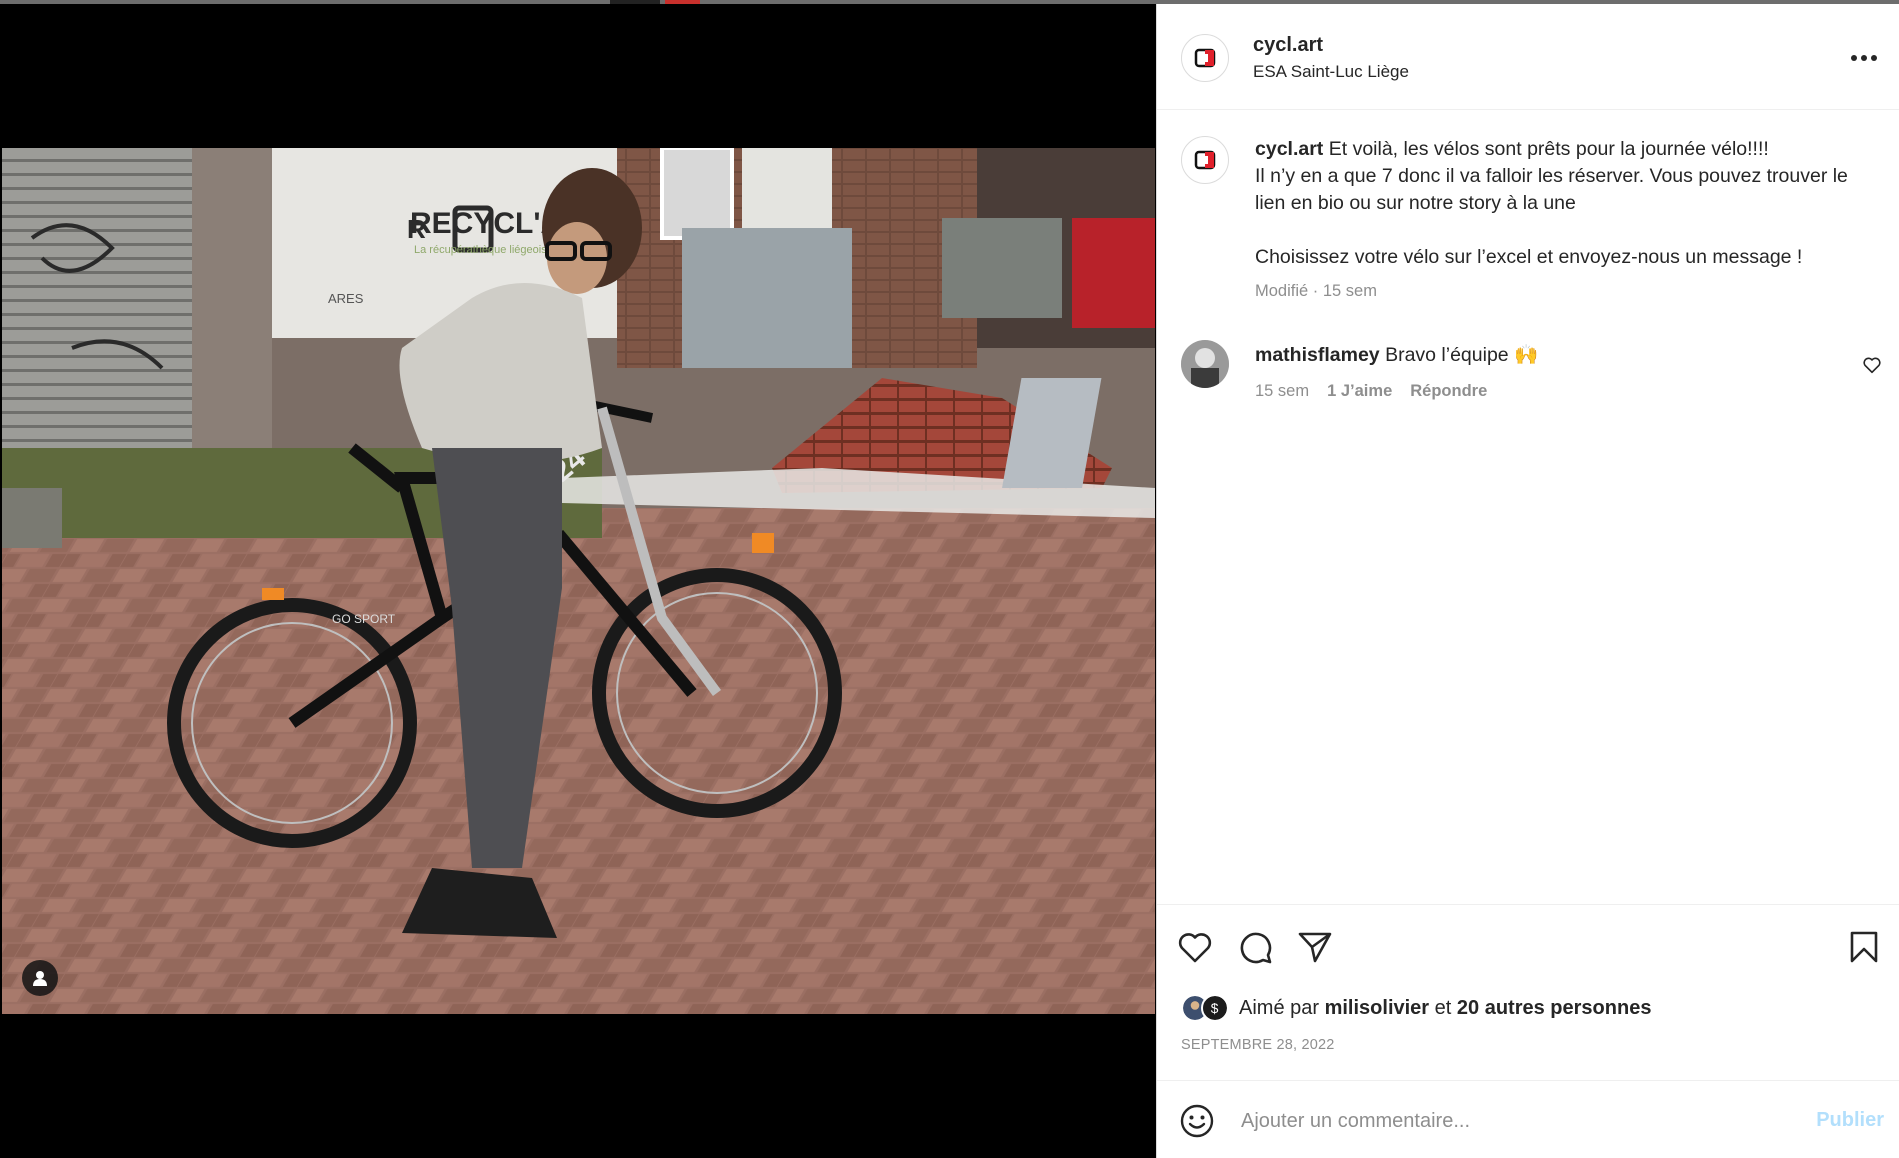 The image size is (1899, 1158). I want to click on publish-button: Publier, so click(1850, 1120).